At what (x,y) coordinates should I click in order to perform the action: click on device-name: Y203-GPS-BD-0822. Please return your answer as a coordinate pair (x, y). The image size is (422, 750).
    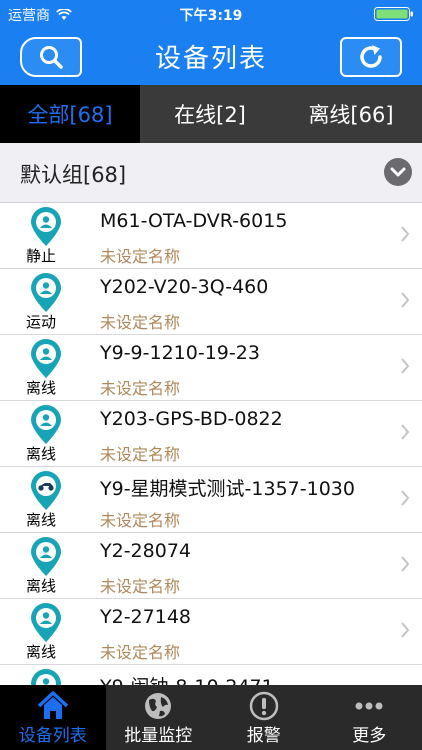
    Looking at the image, I should click on (191, 419).